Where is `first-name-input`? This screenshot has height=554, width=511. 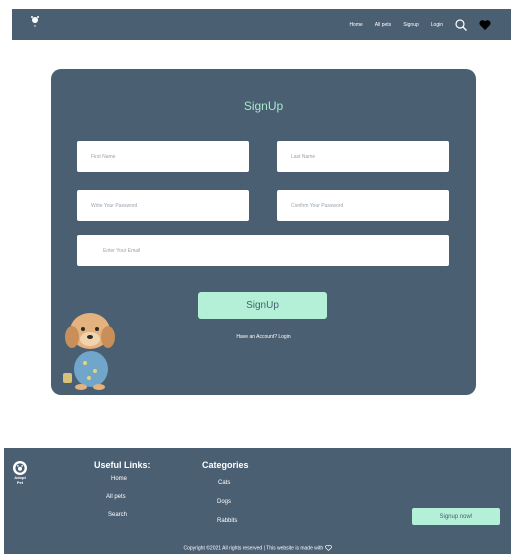 first-name-input is located at coordinates (163, 156).